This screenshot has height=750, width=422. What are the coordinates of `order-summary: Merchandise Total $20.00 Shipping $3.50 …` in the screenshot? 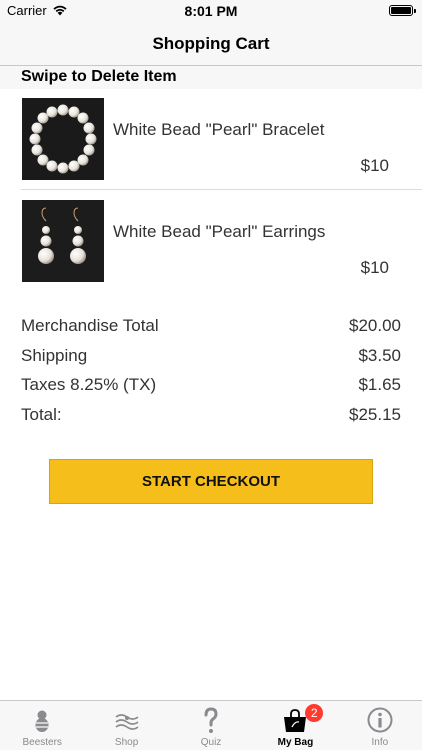 It's located at (211, 375).